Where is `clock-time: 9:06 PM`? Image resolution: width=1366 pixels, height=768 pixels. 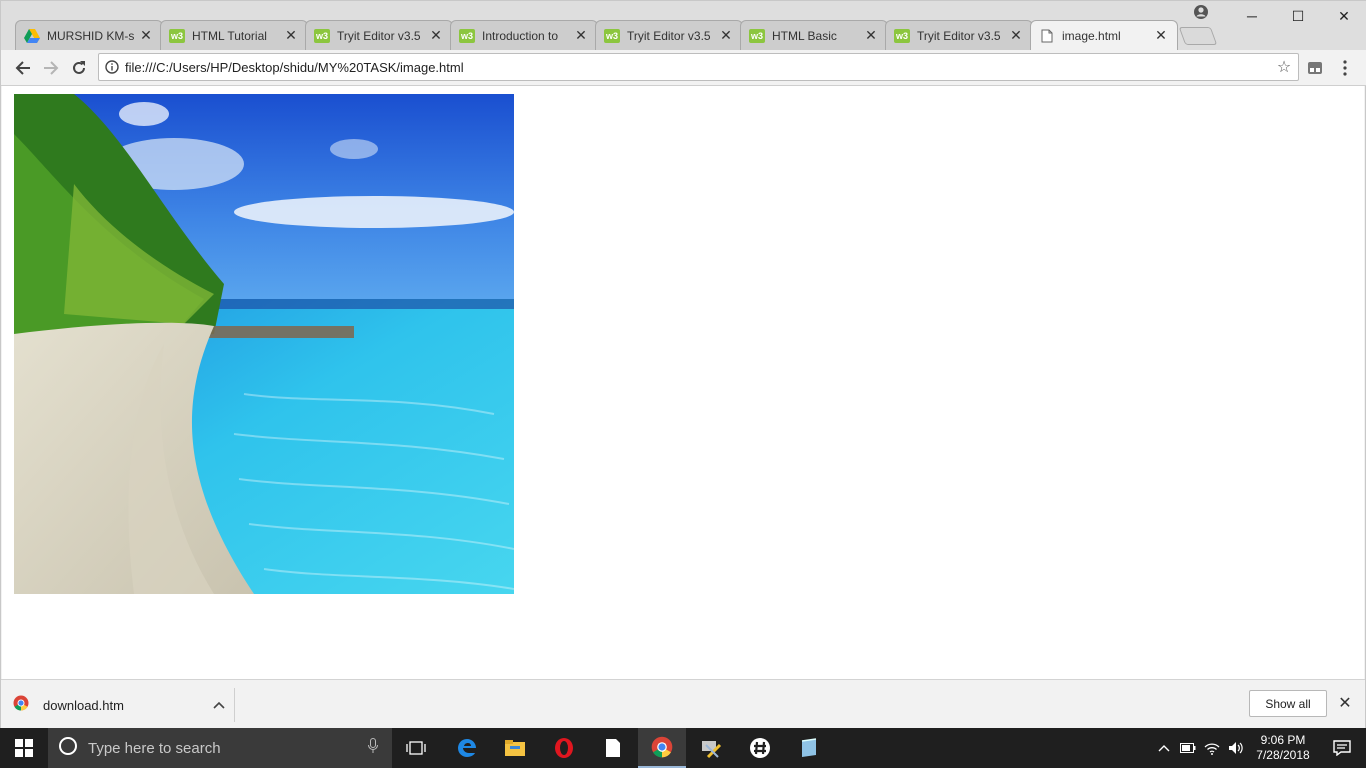
clock-time: 9:06 PM is located at coordinates (1283, 740).